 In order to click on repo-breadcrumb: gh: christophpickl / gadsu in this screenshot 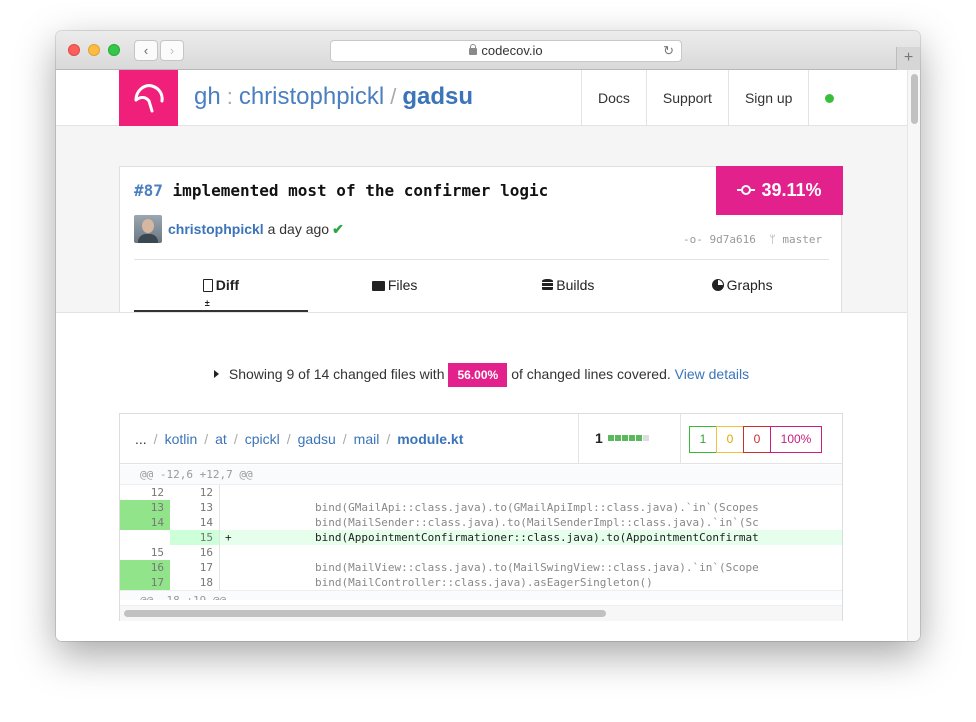, I will do `click(333, 97)`.